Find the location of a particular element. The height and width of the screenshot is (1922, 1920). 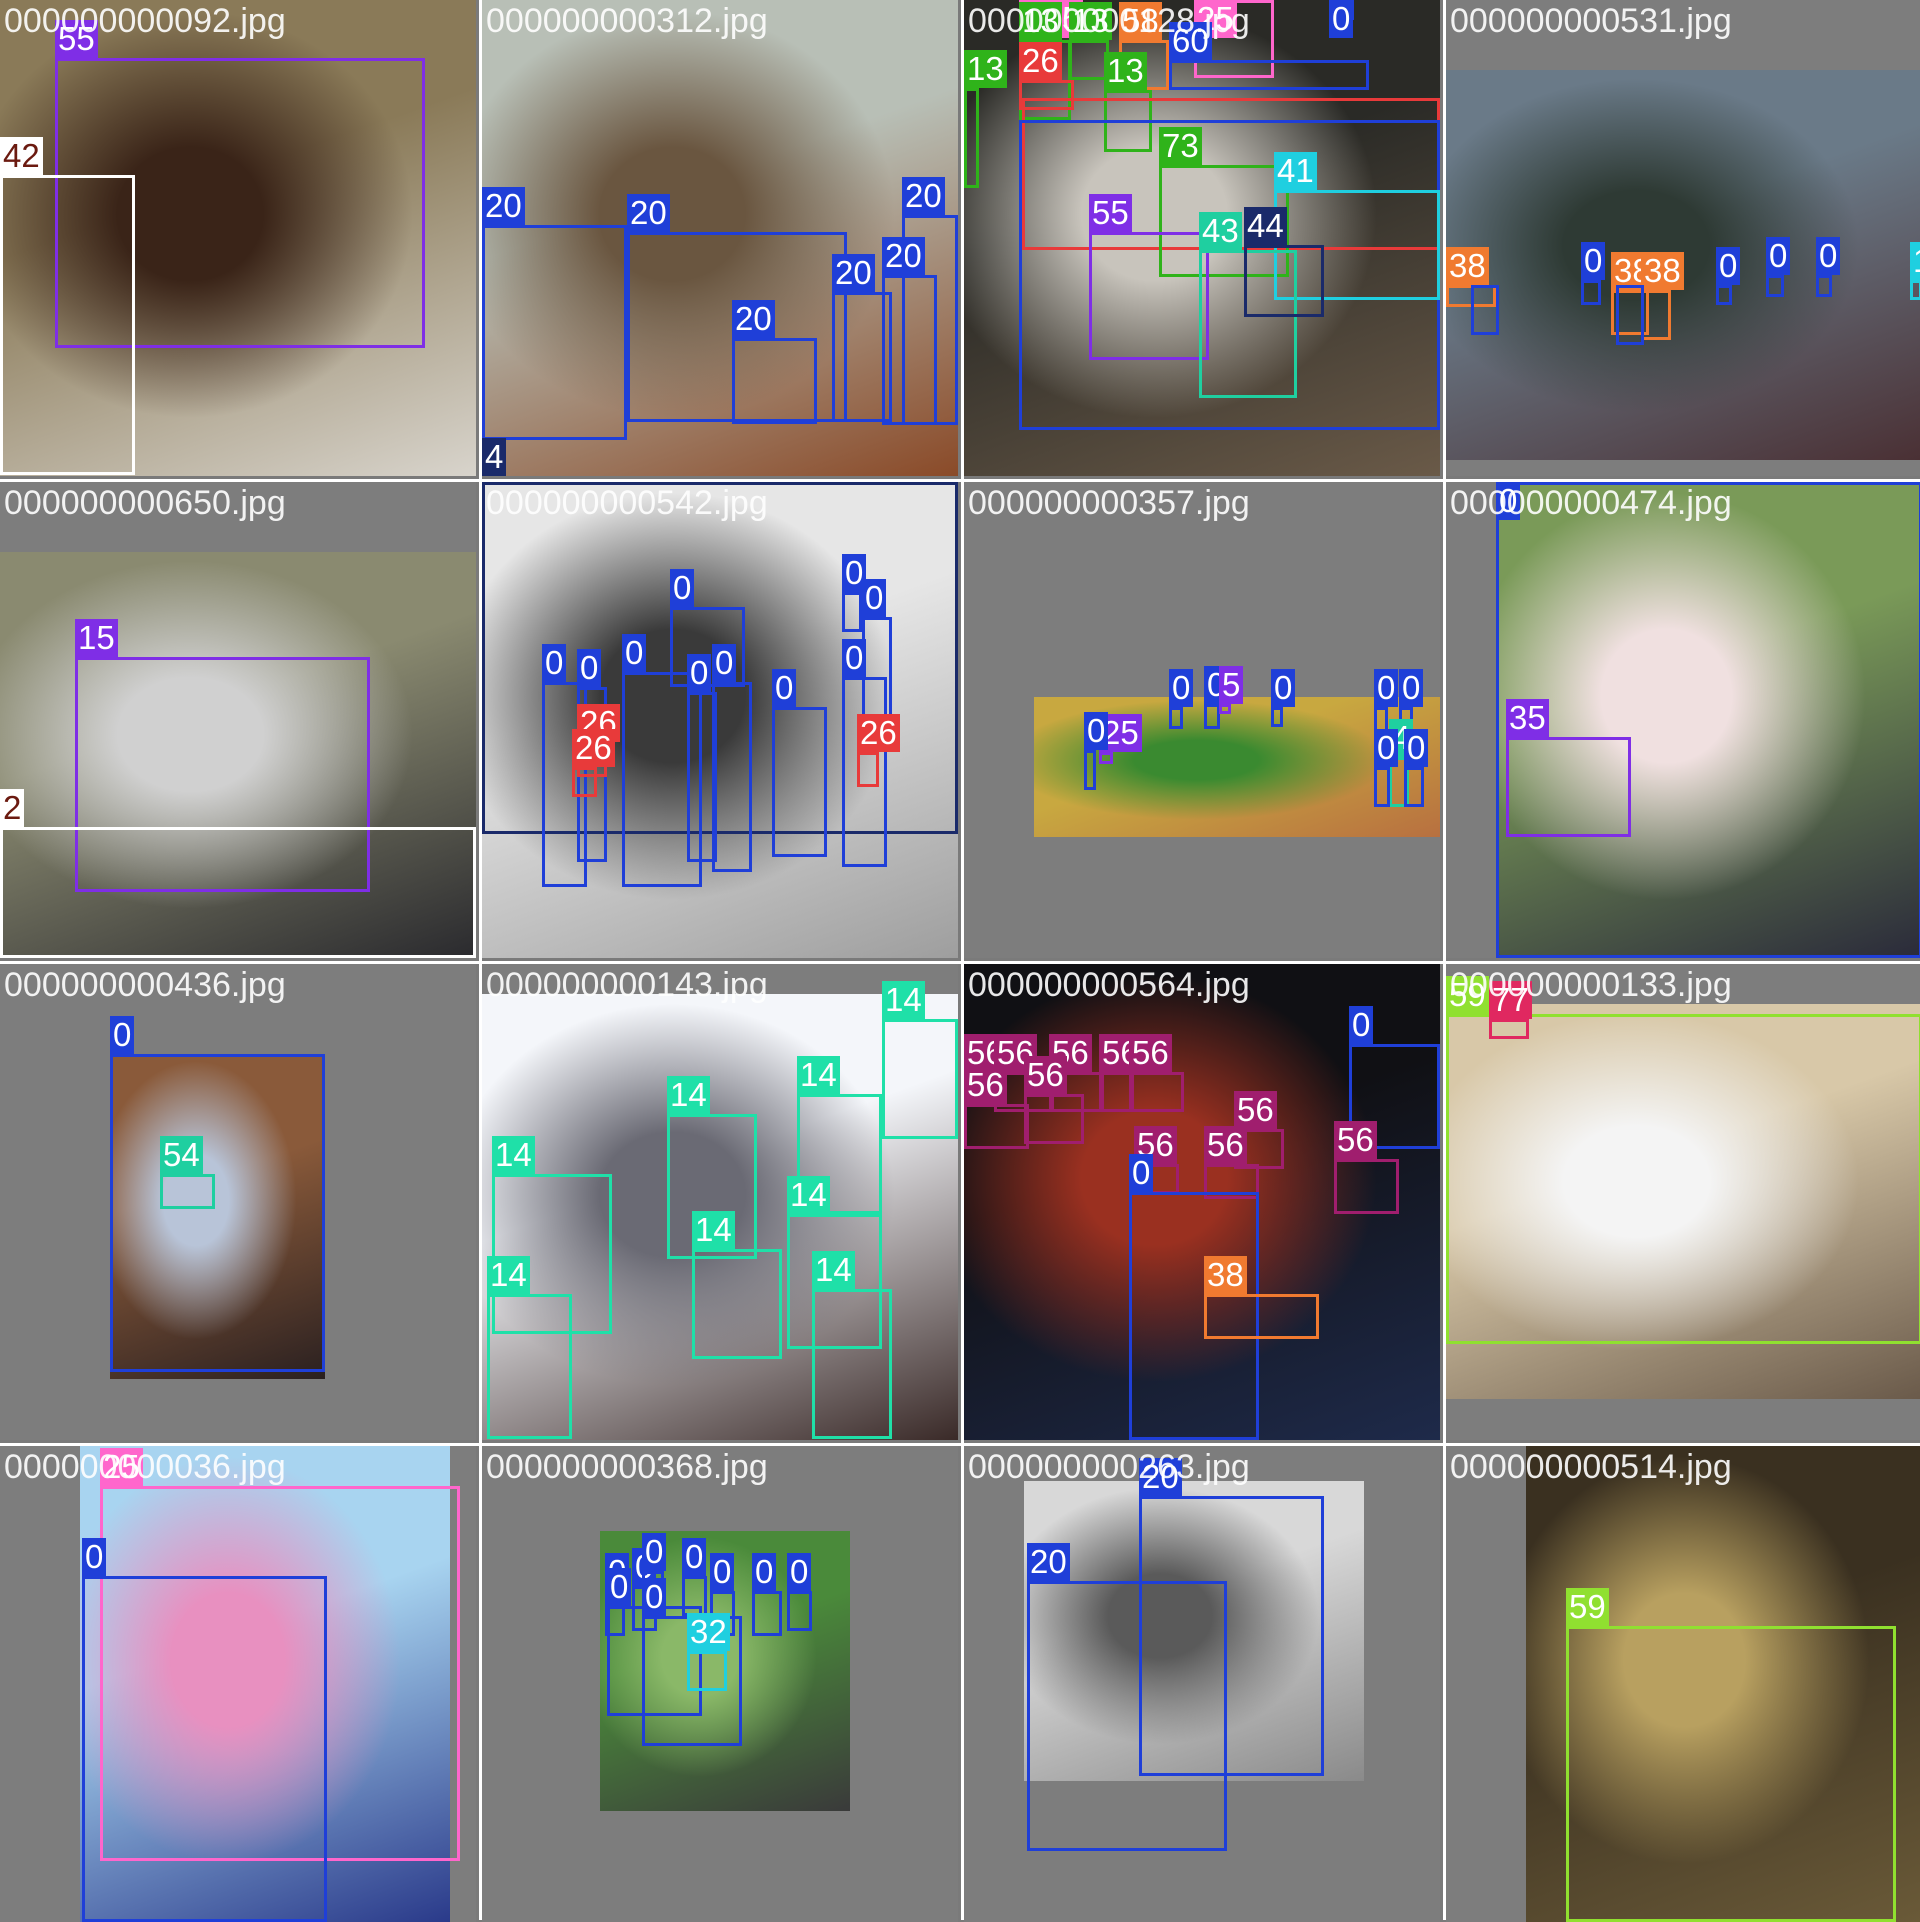

box-class-label: 42 is located at coordinates (21, 156).